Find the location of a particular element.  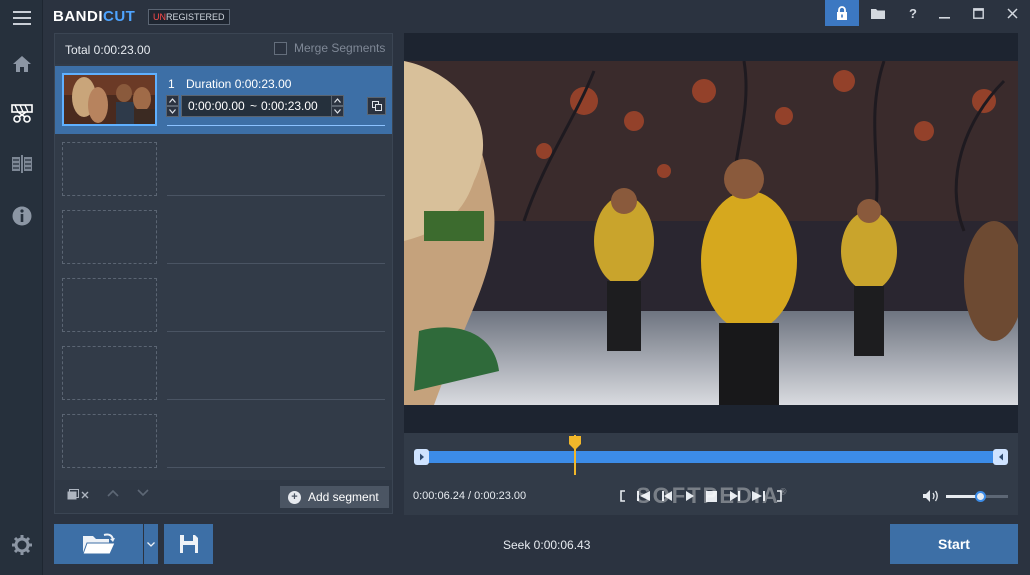

add-segment-button: + Add segment is located at coordinates (334, 497).